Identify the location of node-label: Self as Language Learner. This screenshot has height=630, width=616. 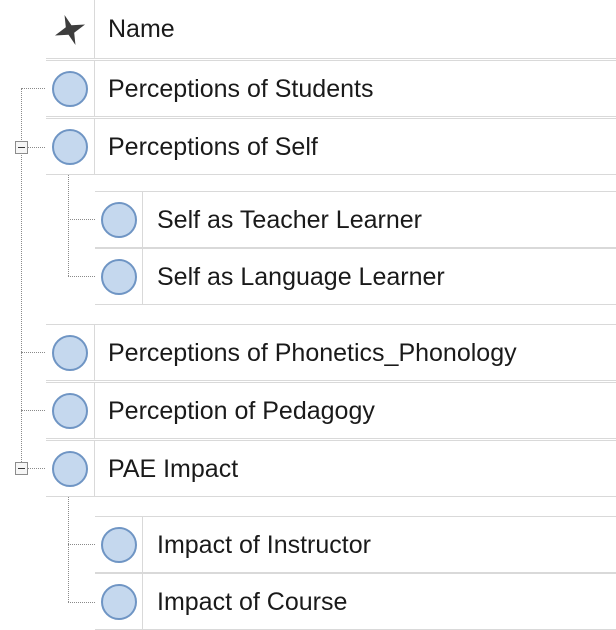
(301, 277).